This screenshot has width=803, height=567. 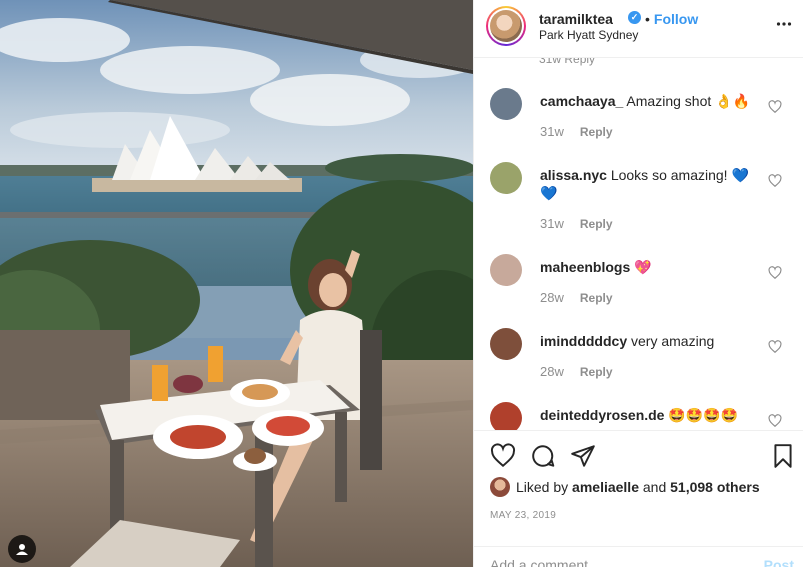 I want to click on comment-text: imindddddcy very amazing, so click(x=650, y=341).